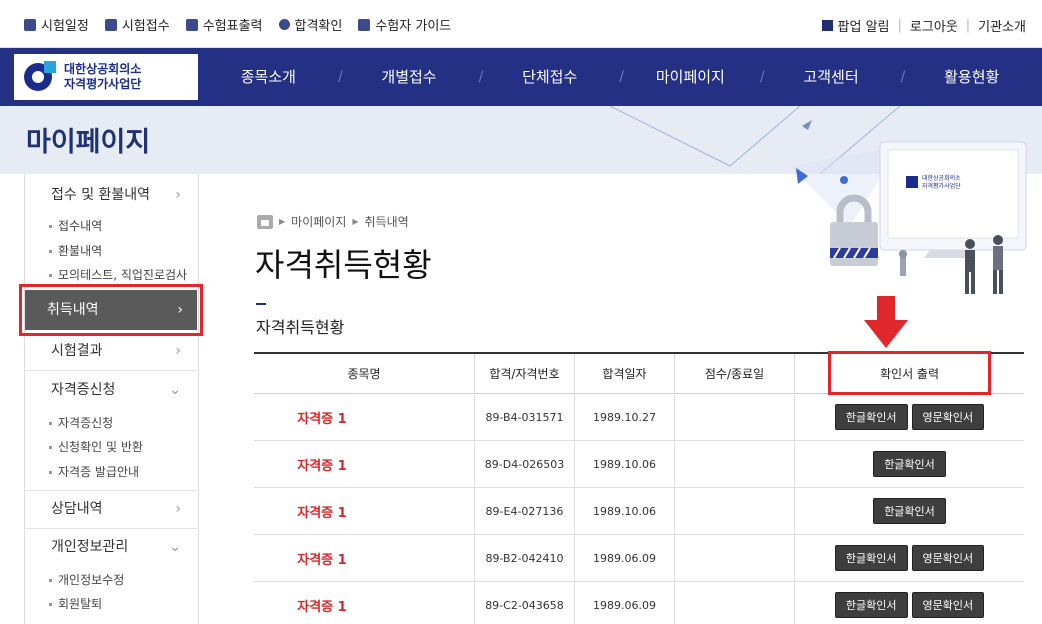 The image size is (1042, 624). What do you see at coordinates (112, 351) in the screenshot?
I see `sidebar-item-exam-results: 시험결과 ›` at bounding box center [112, 351].